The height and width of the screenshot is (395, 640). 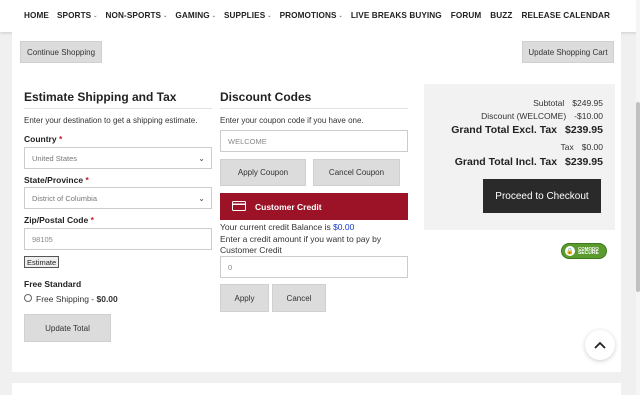 I want to click on scrollbar-thumb, so click(x=638, y=197).